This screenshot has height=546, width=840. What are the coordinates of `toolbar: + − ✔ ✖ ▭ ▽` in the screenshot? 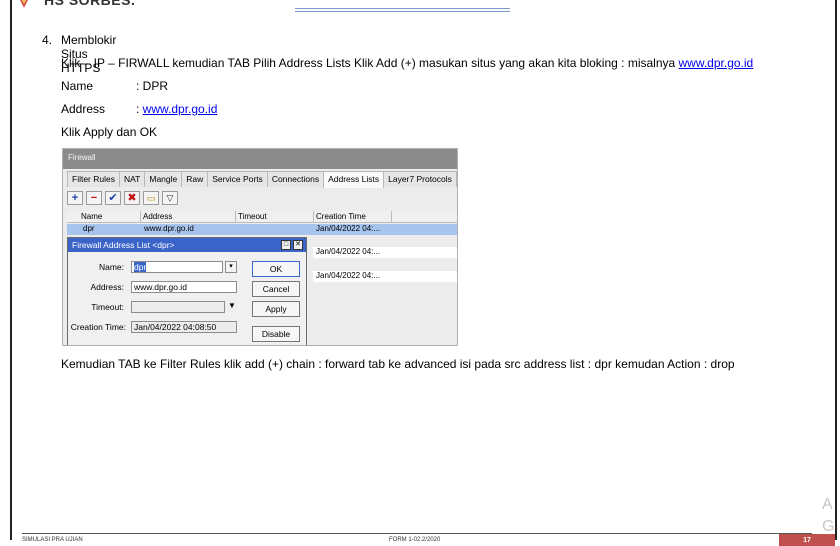 It's located at (122, 198).